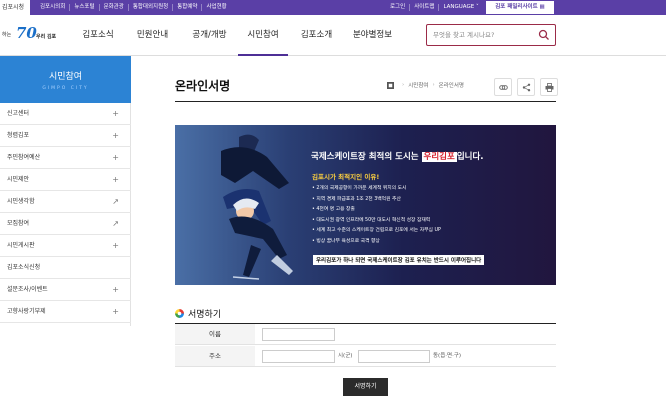 The height and width of the screenshot is (404, 666). Describe the element at coordinates (203, 86) in the screenshot. I see `page-title: 온라인서명` at that location.